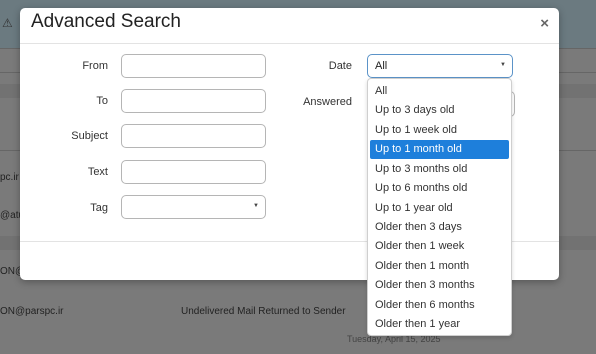  I want to click on subject-label: Subject, so click(89, 136).